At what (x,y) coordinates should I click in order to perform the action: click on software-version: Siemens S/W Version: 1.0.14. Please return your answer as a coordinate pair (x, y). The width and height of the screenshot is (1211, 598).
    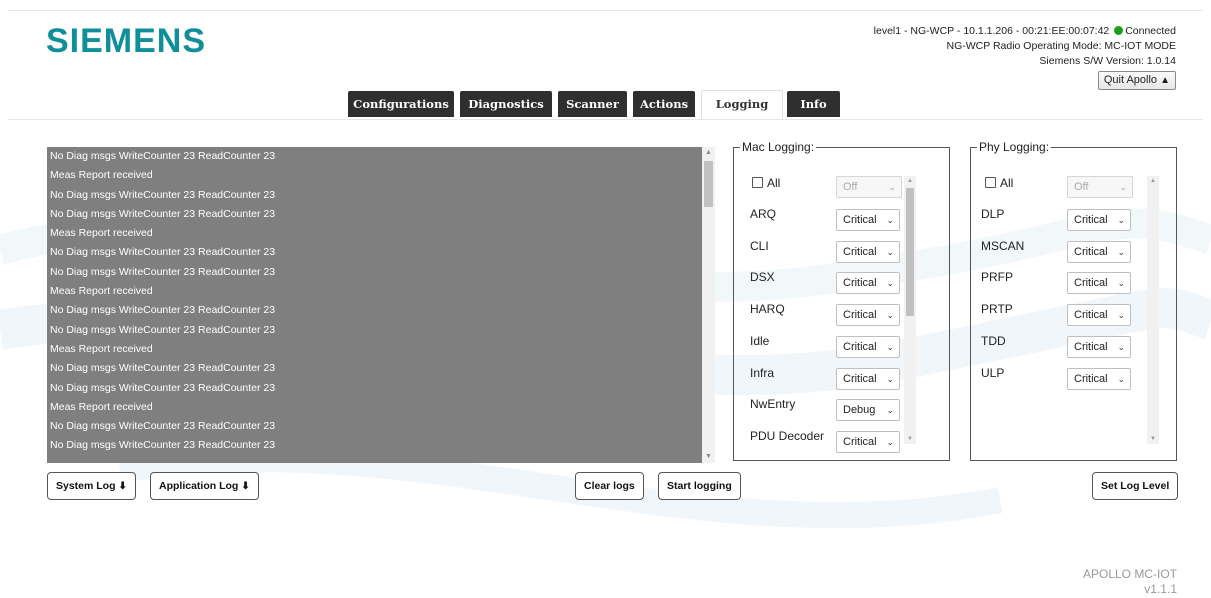
    Looking at the image, I should click on (1107, 61).